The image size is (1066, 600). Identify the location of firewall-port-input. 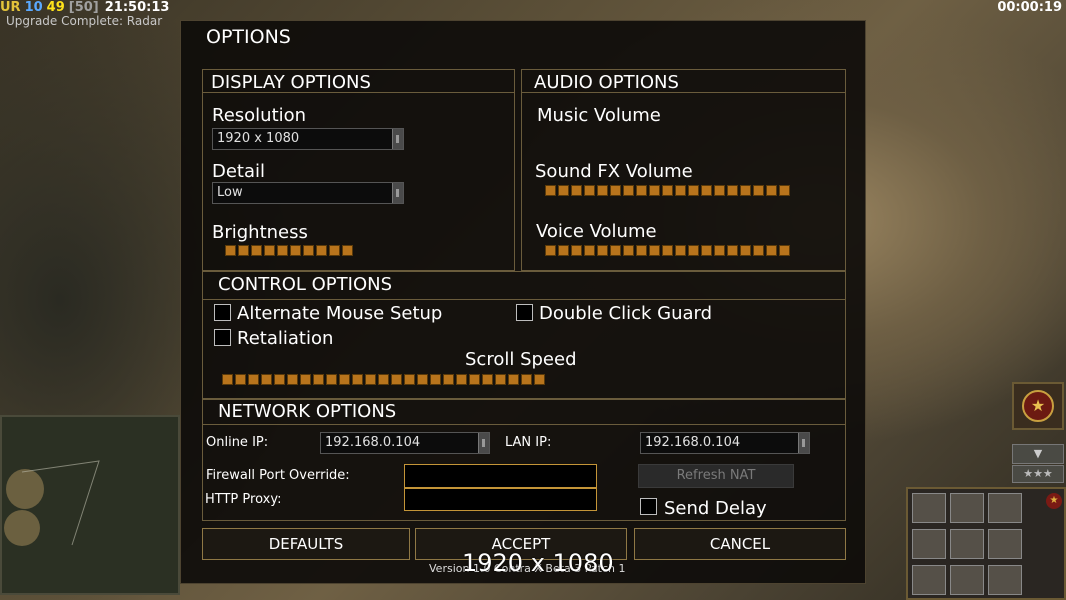
(500, 476).